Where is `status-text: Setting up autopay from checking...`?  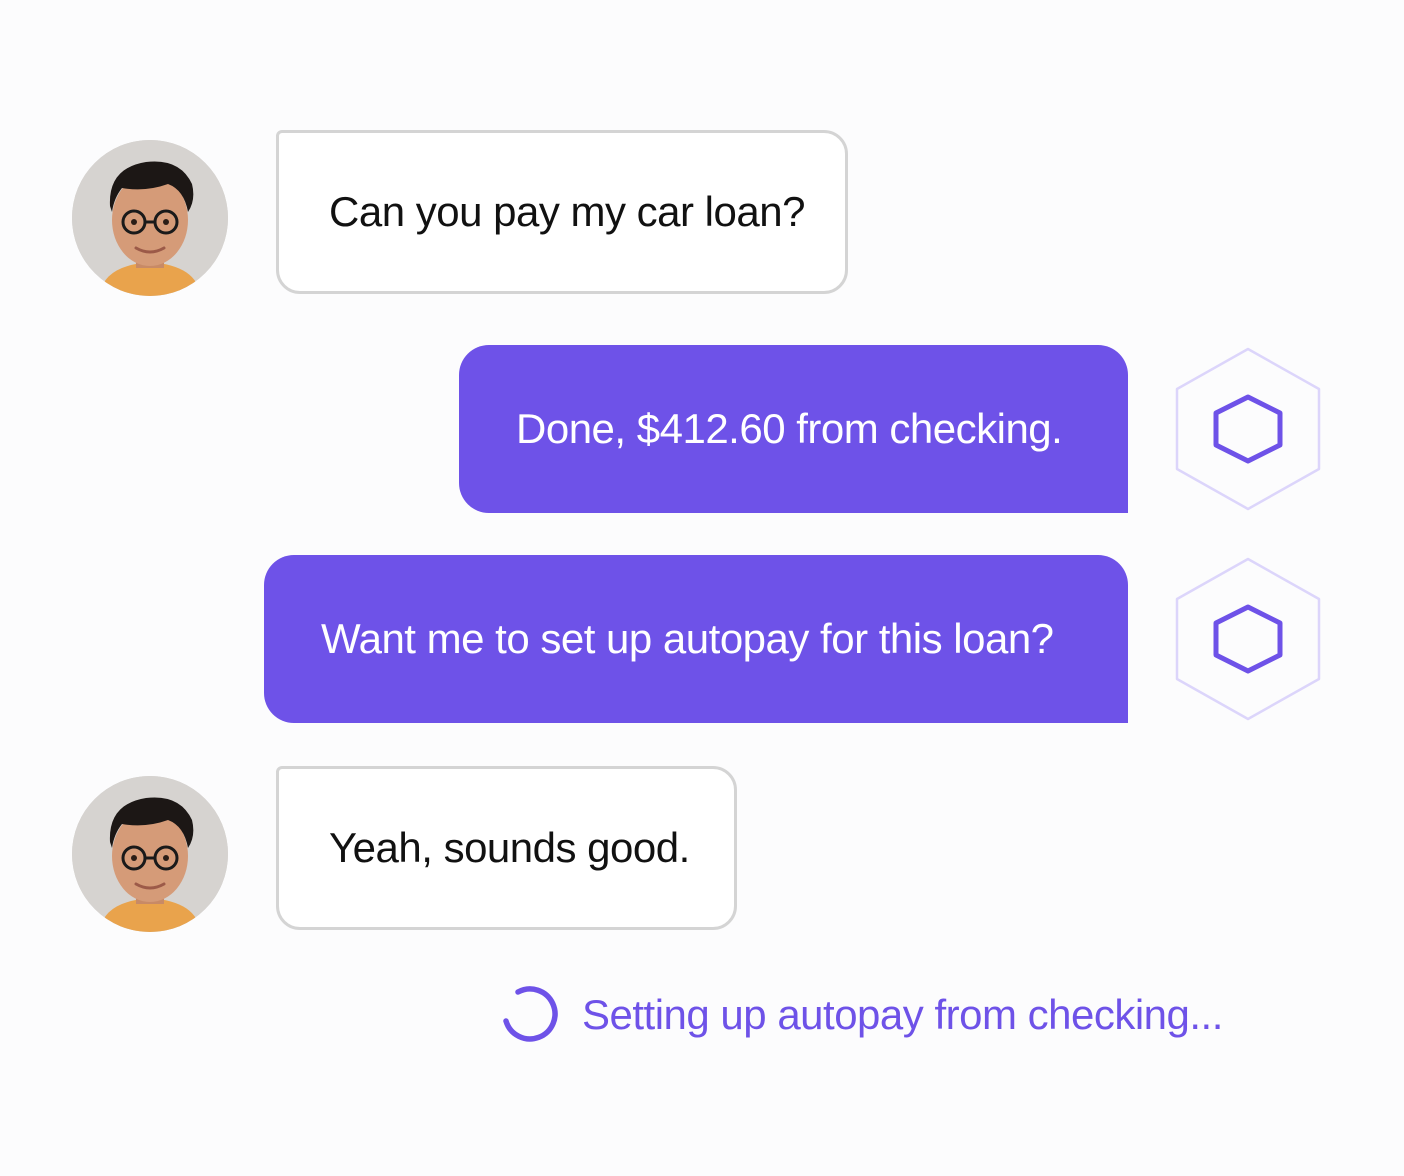
status-text: Setting up autopay from checking... is located at coordinates (902, 1014).